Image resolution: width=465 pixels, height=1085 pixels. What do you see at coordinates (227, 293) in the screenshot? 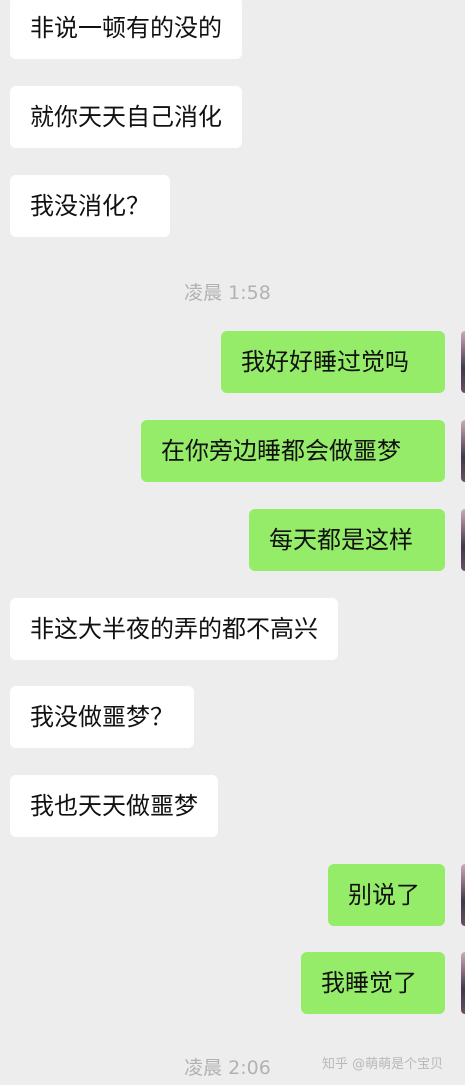
I see `timestamp: 凌晨 1:58` at bounding box center [227, 293].